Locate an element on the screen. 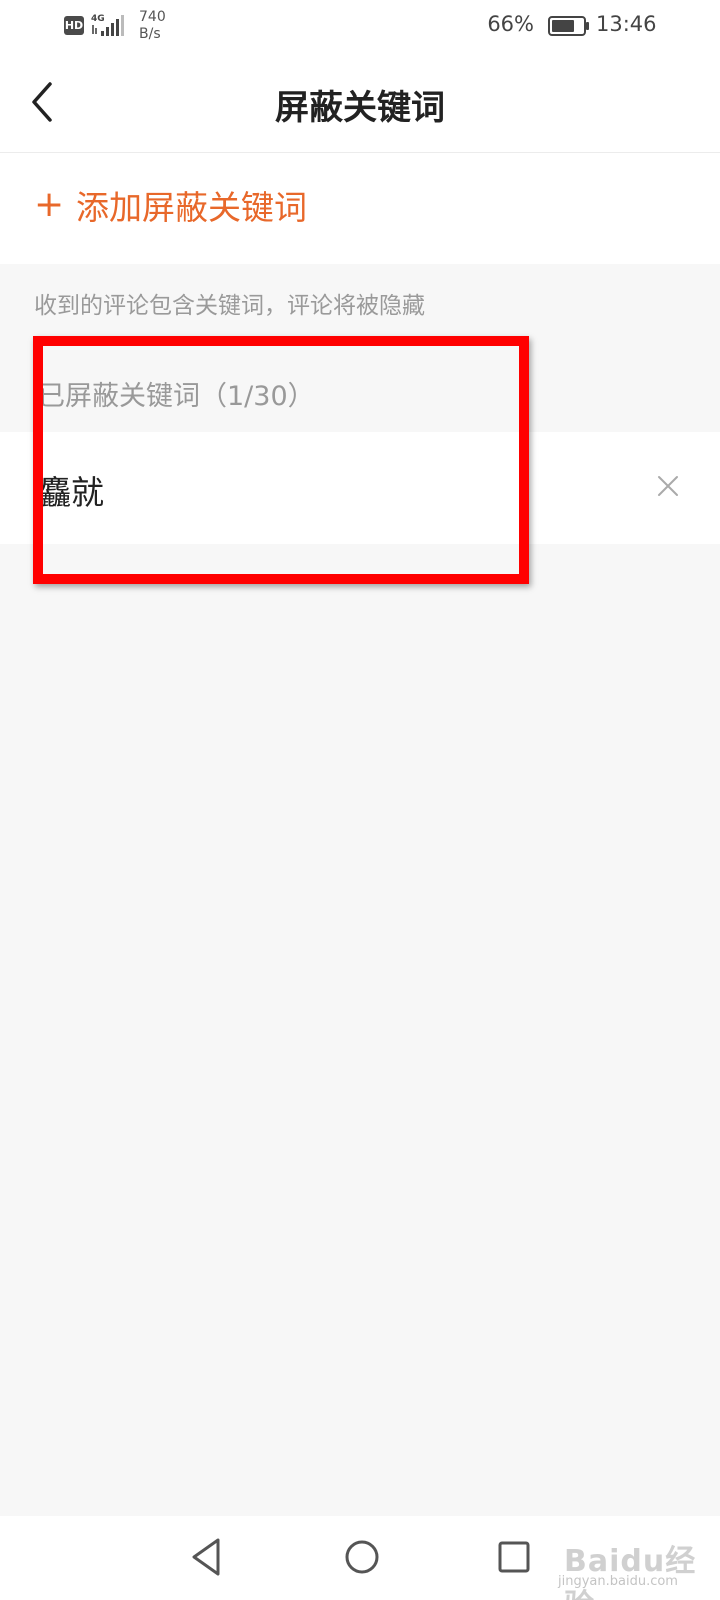  hd-badge: HD is located at coordinates (74, 25).